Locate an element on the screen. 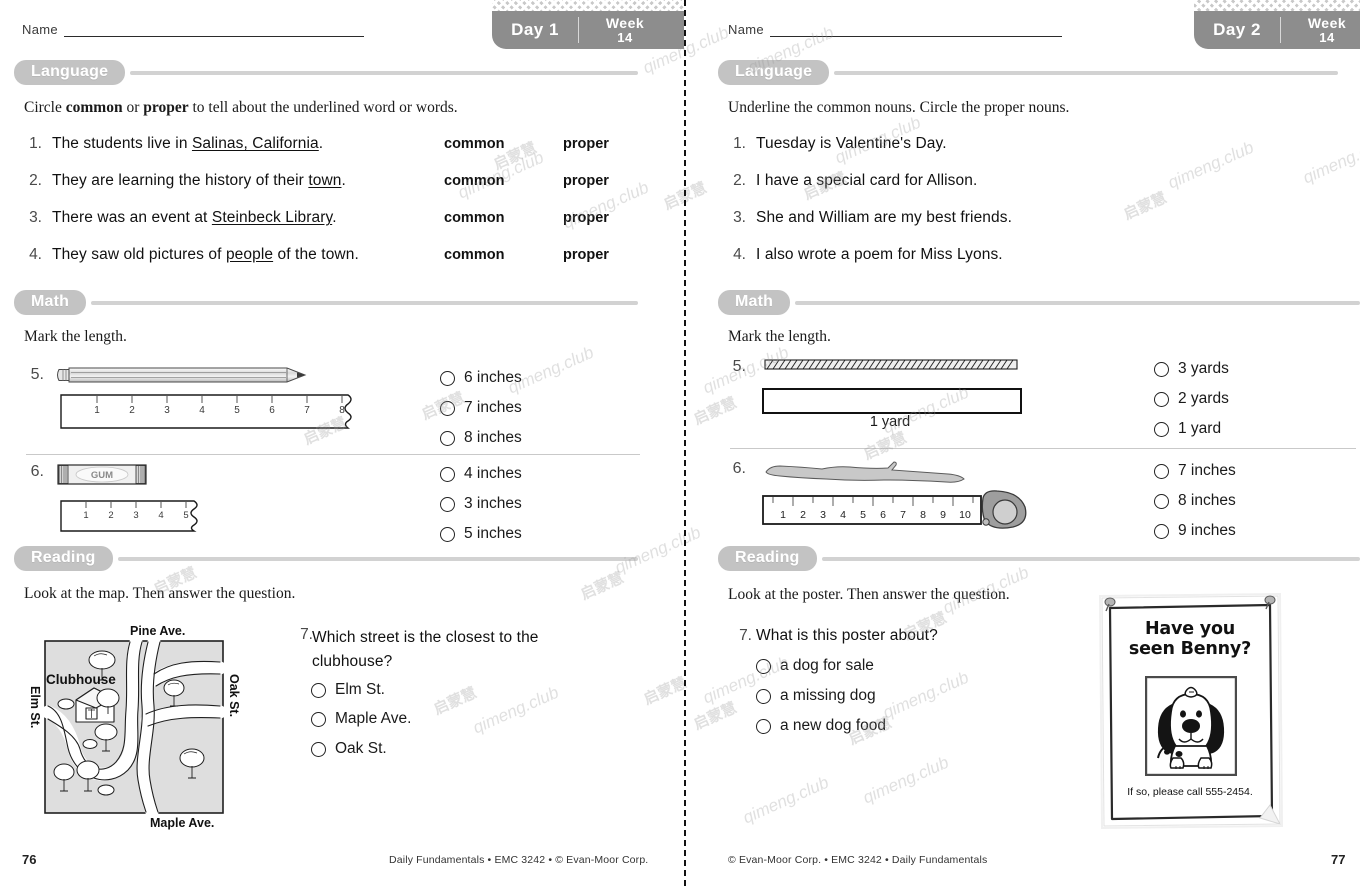 Image resolution: width=1360 pixels, height=886 pixels. map-label-elm-st: Elm St. is located at coordinates (35, 707).